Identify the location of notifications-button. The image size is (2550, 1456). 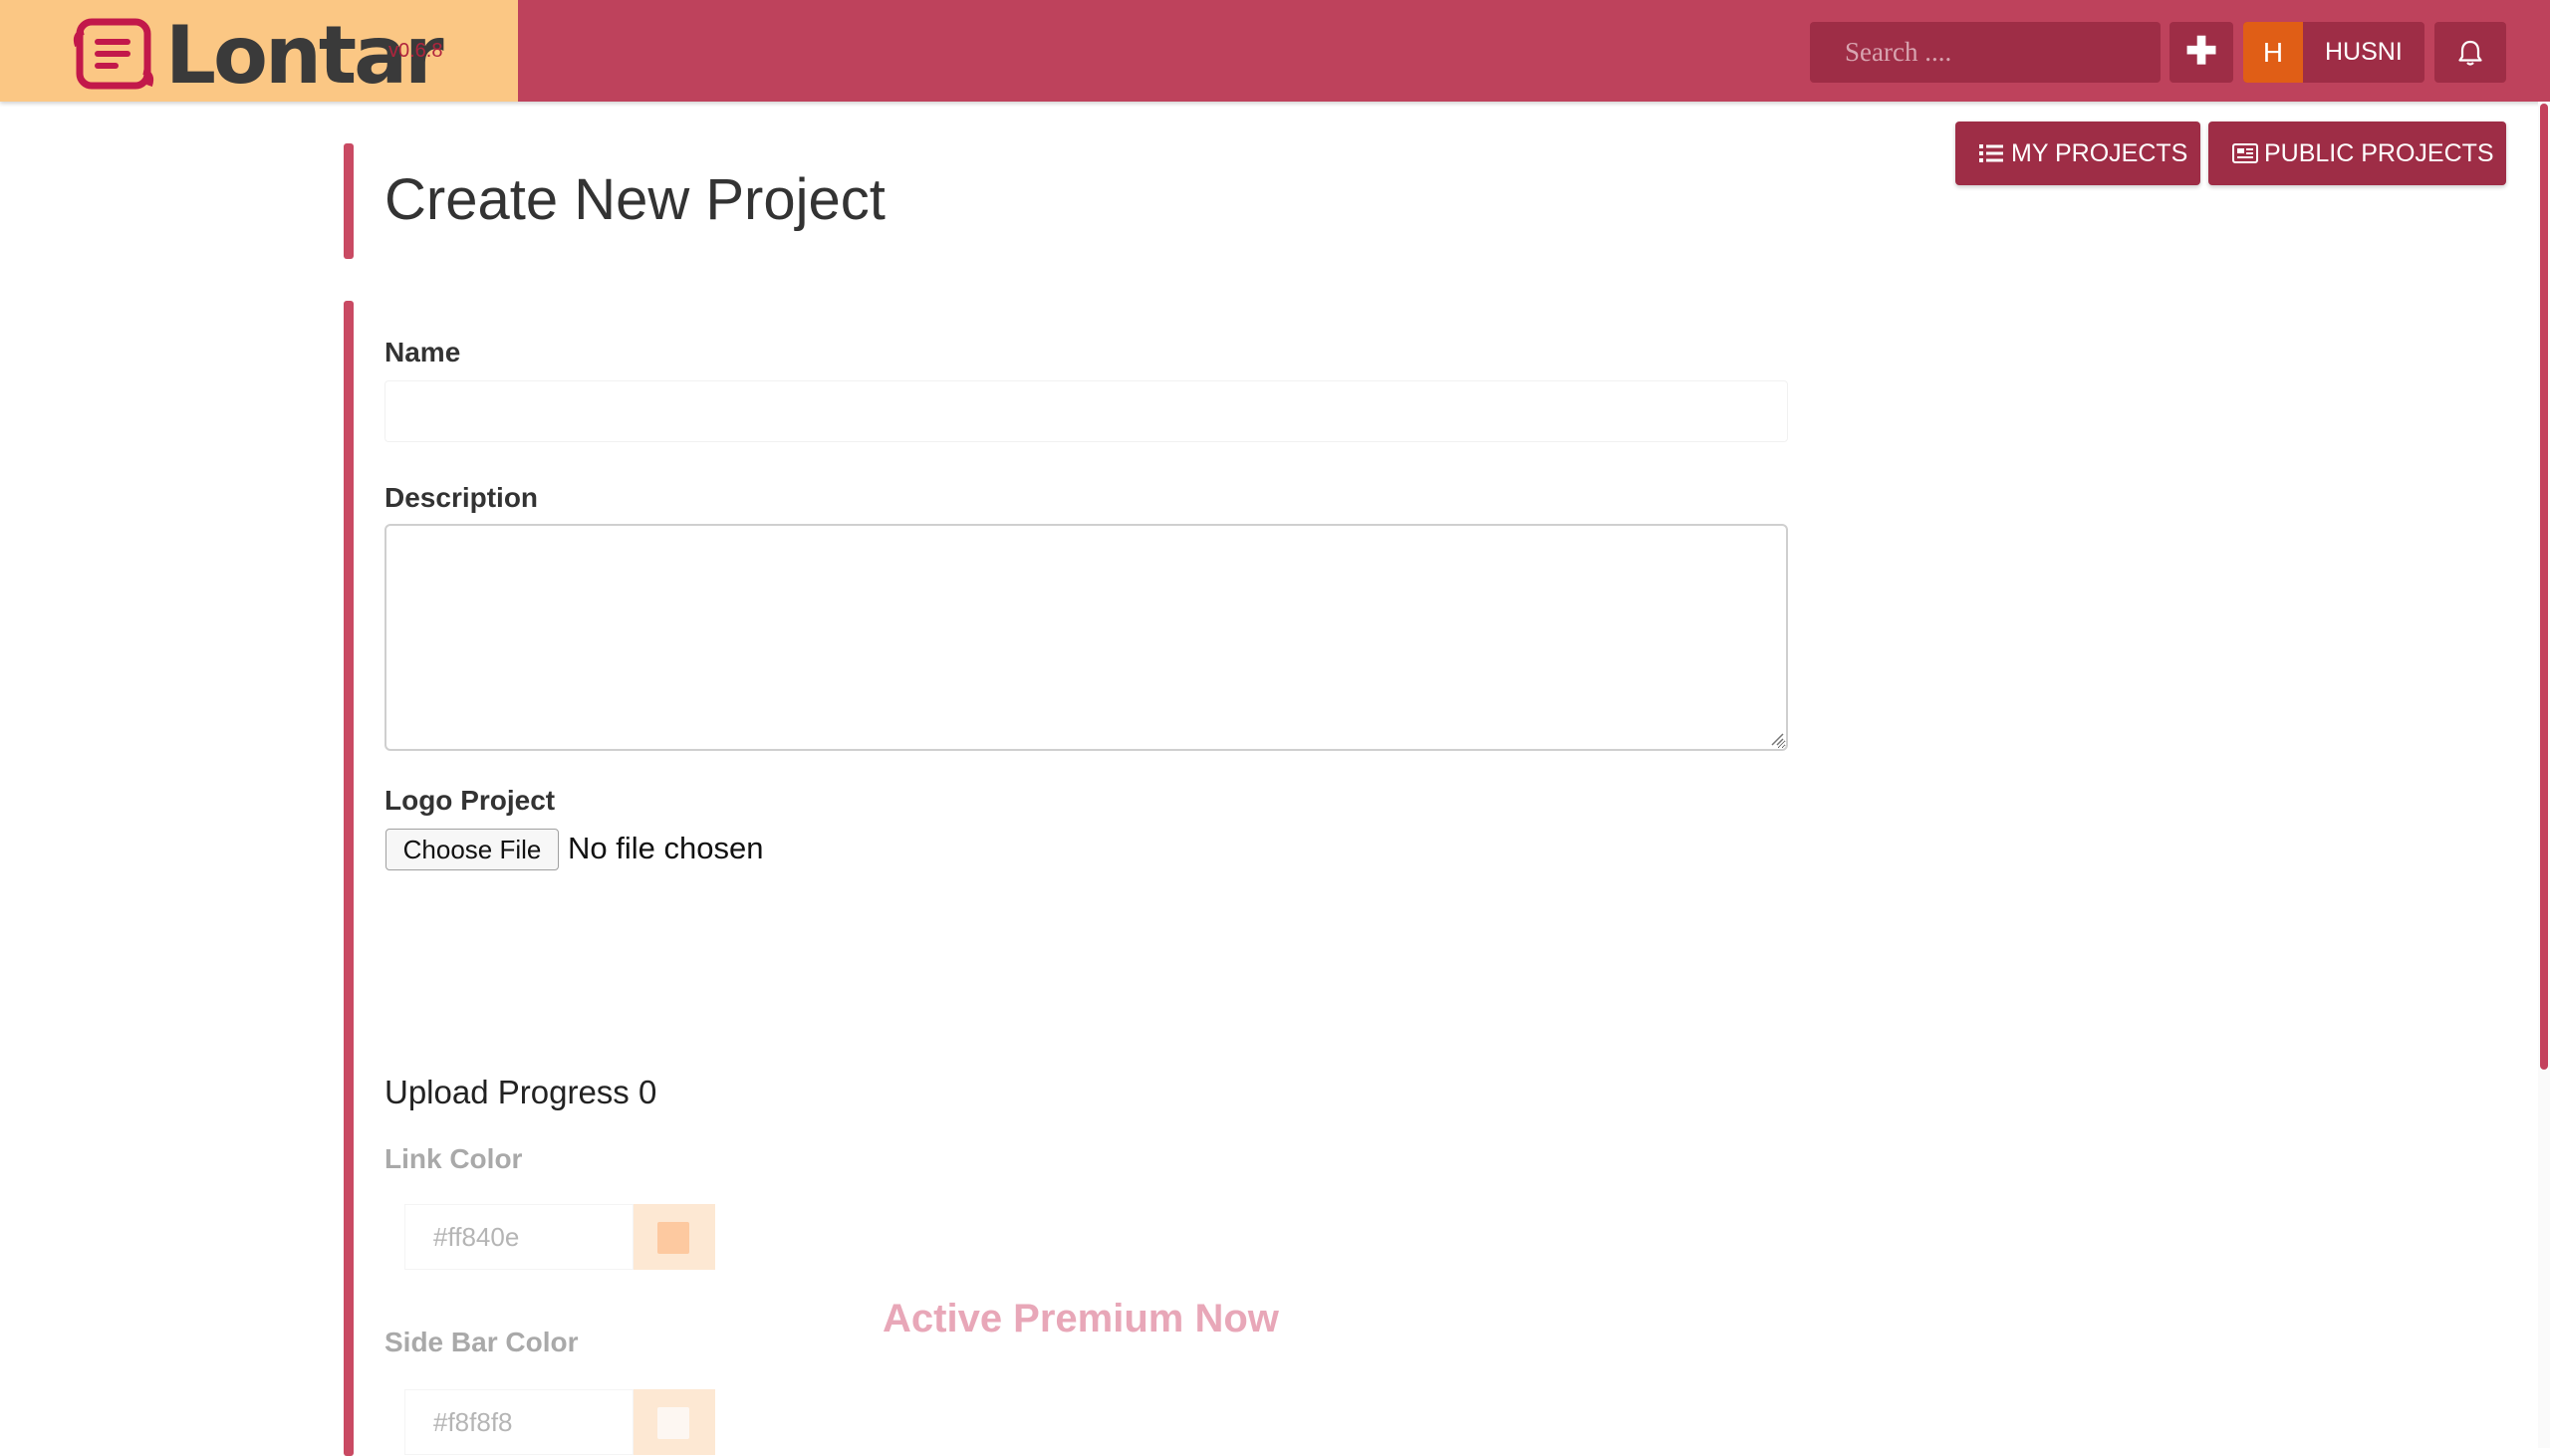
(2470, 52).